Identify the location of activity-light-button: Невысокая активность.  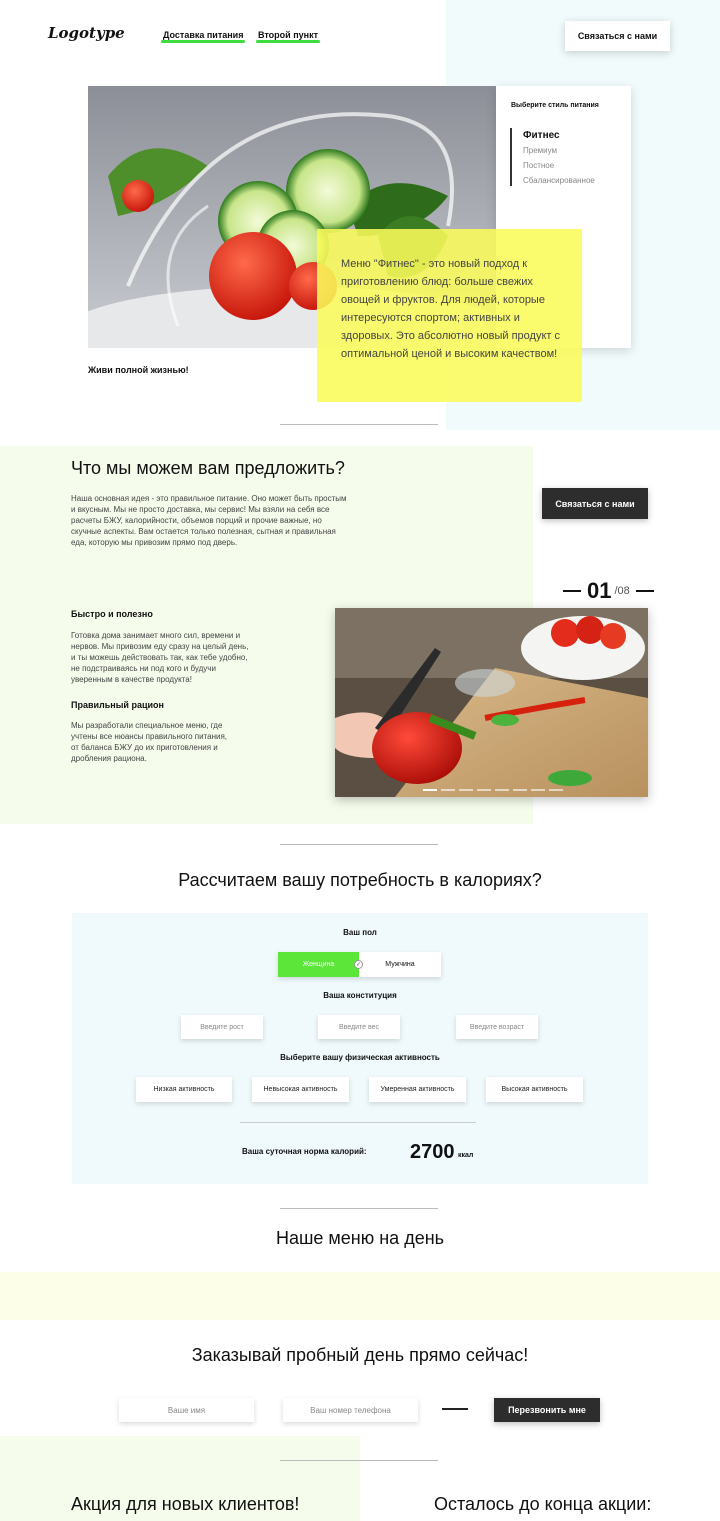
(300, 1089).